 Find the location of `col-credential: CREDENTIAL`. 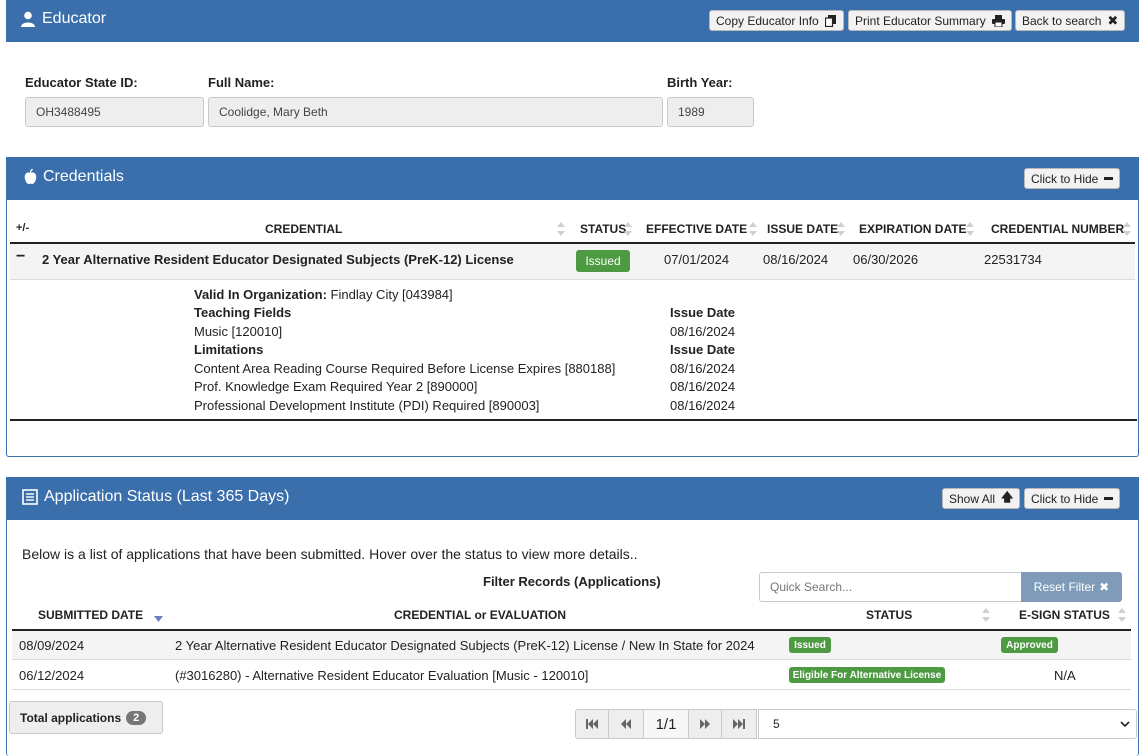

col-credential: CREDENTIAL is located at coordinates (303, 229).